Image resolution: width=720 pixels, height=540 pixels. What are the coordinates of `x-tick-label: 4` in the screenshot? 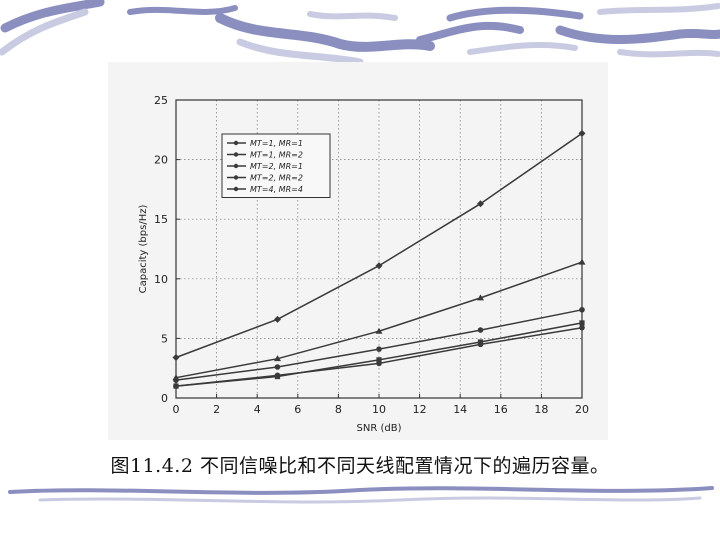 It's located at (257, 409).